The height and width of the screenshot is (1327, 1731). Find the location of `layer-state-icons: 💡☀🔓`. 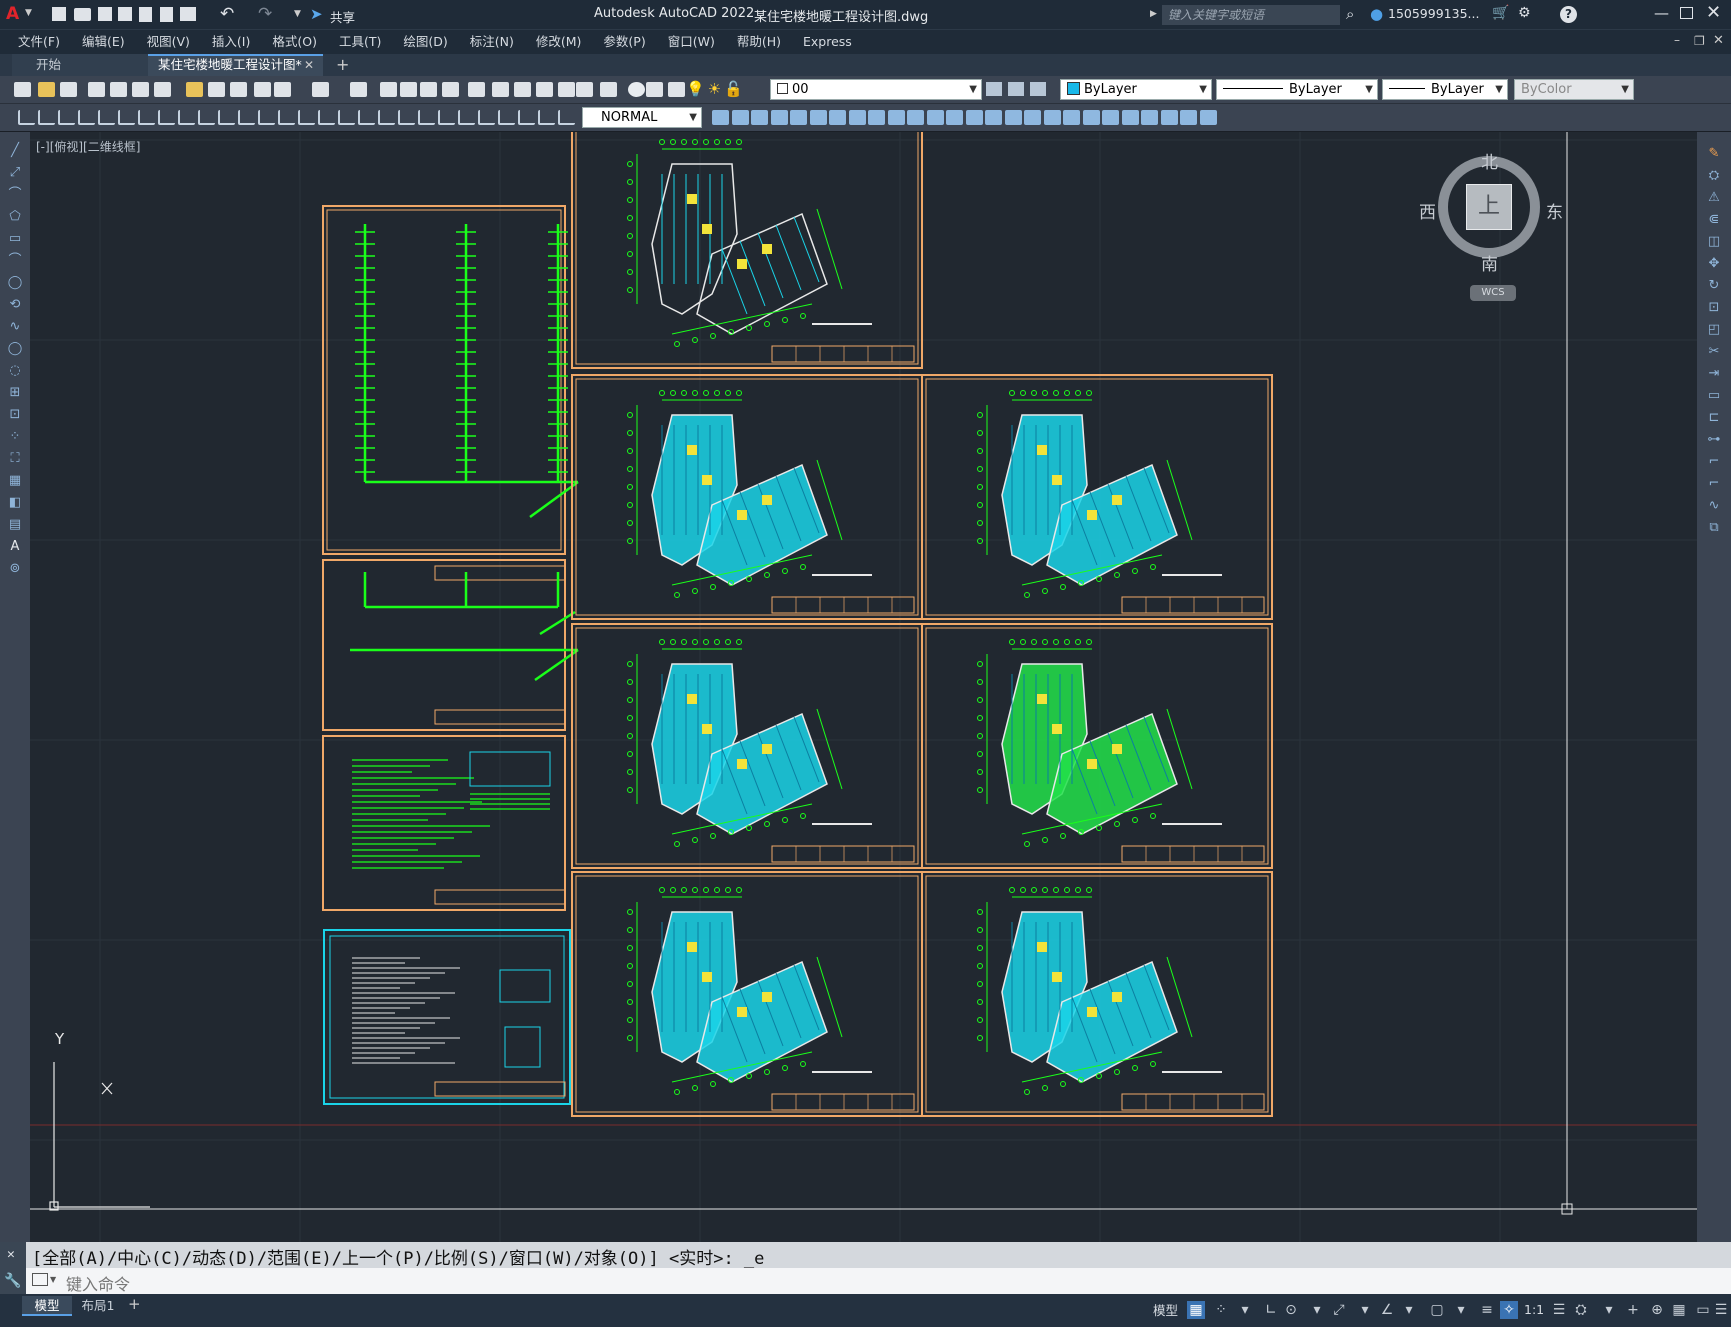

layer-state-icons: 💡☀🔓 is located at coordinates (726, 90).